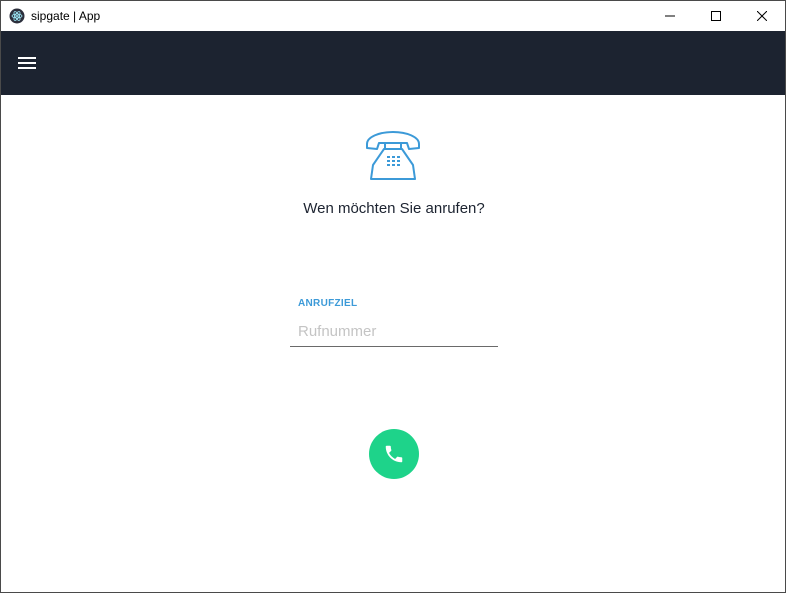  I want to click on maximize-icon, so click(716, 16).